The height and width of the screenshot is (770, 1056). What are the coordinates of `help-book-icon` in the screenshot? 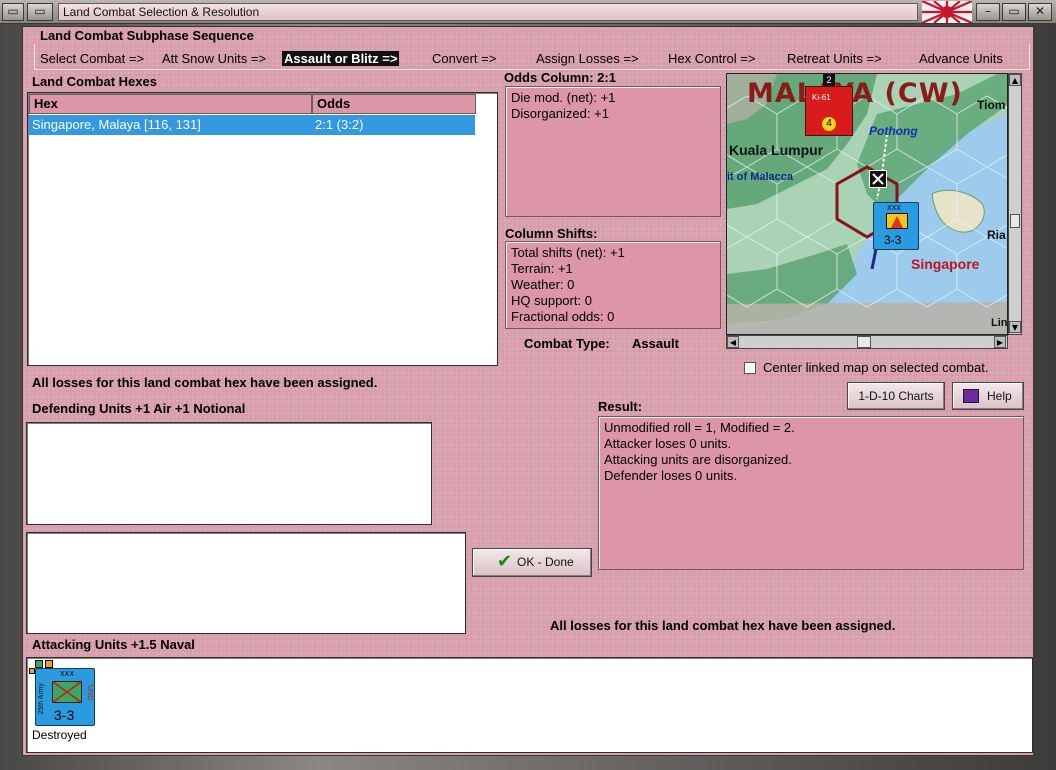 It's located at (971, 396).